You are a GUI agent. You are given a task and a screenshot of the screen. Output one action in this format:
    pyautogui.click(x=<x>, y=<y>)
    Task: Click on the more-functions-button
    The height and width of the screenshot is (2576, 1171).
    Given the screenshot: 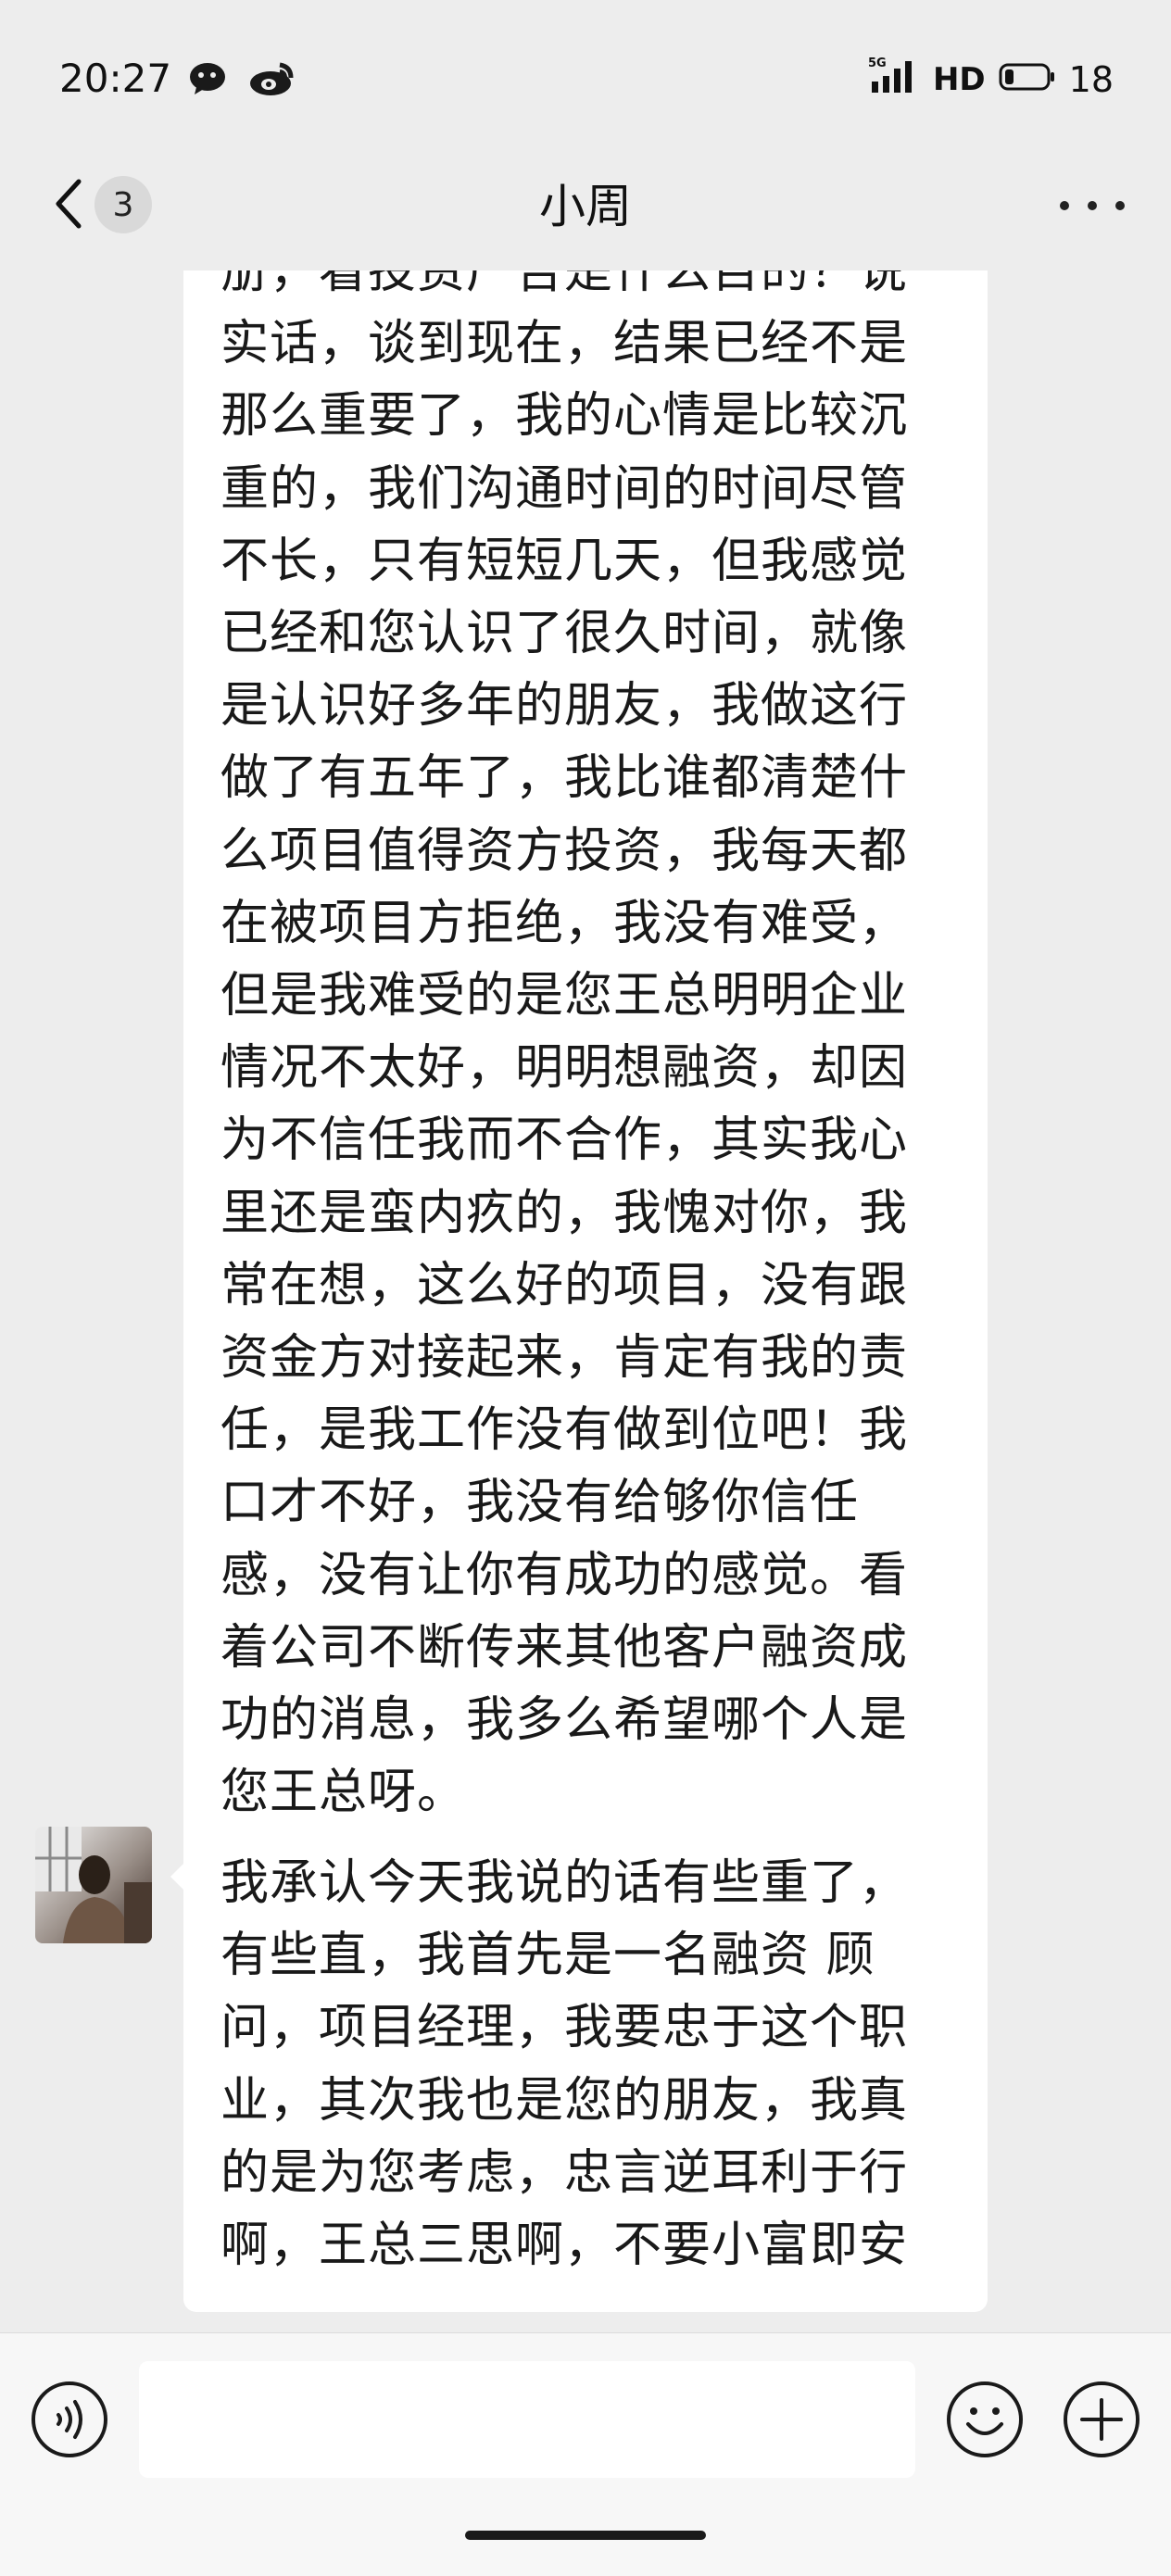 What is the action you would take?
    pyautogui.click(x=1102, y=2419)
    